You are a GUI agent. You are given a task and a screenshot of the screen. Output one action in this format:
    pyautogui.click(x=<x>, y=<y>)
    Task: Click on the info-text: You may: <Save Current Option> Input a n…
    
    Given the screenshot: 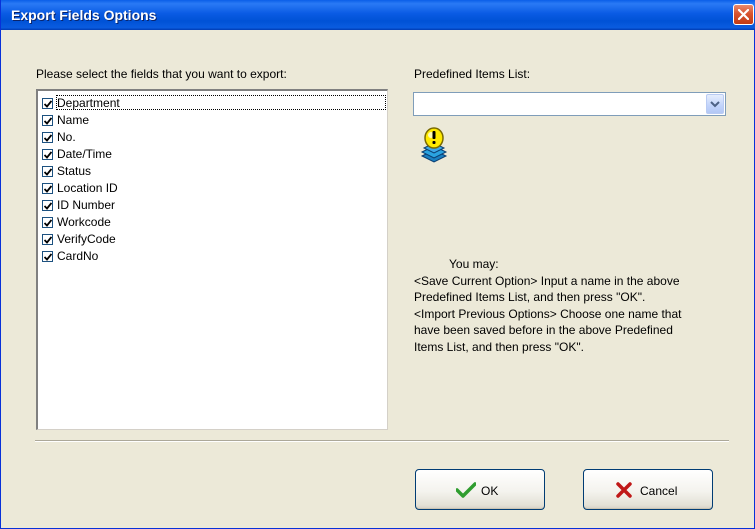 What is the action you would take?
    pyautogui.click(x=574, y=305)
    